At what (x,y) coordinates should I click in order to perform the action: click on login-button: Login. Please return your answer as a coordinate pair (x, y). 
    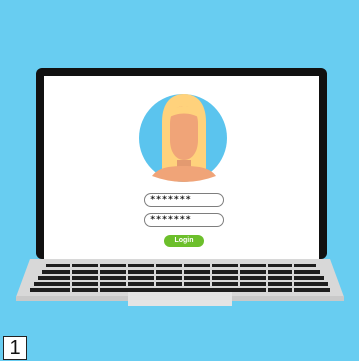
    Looking at the image, I should click on (184, 241).